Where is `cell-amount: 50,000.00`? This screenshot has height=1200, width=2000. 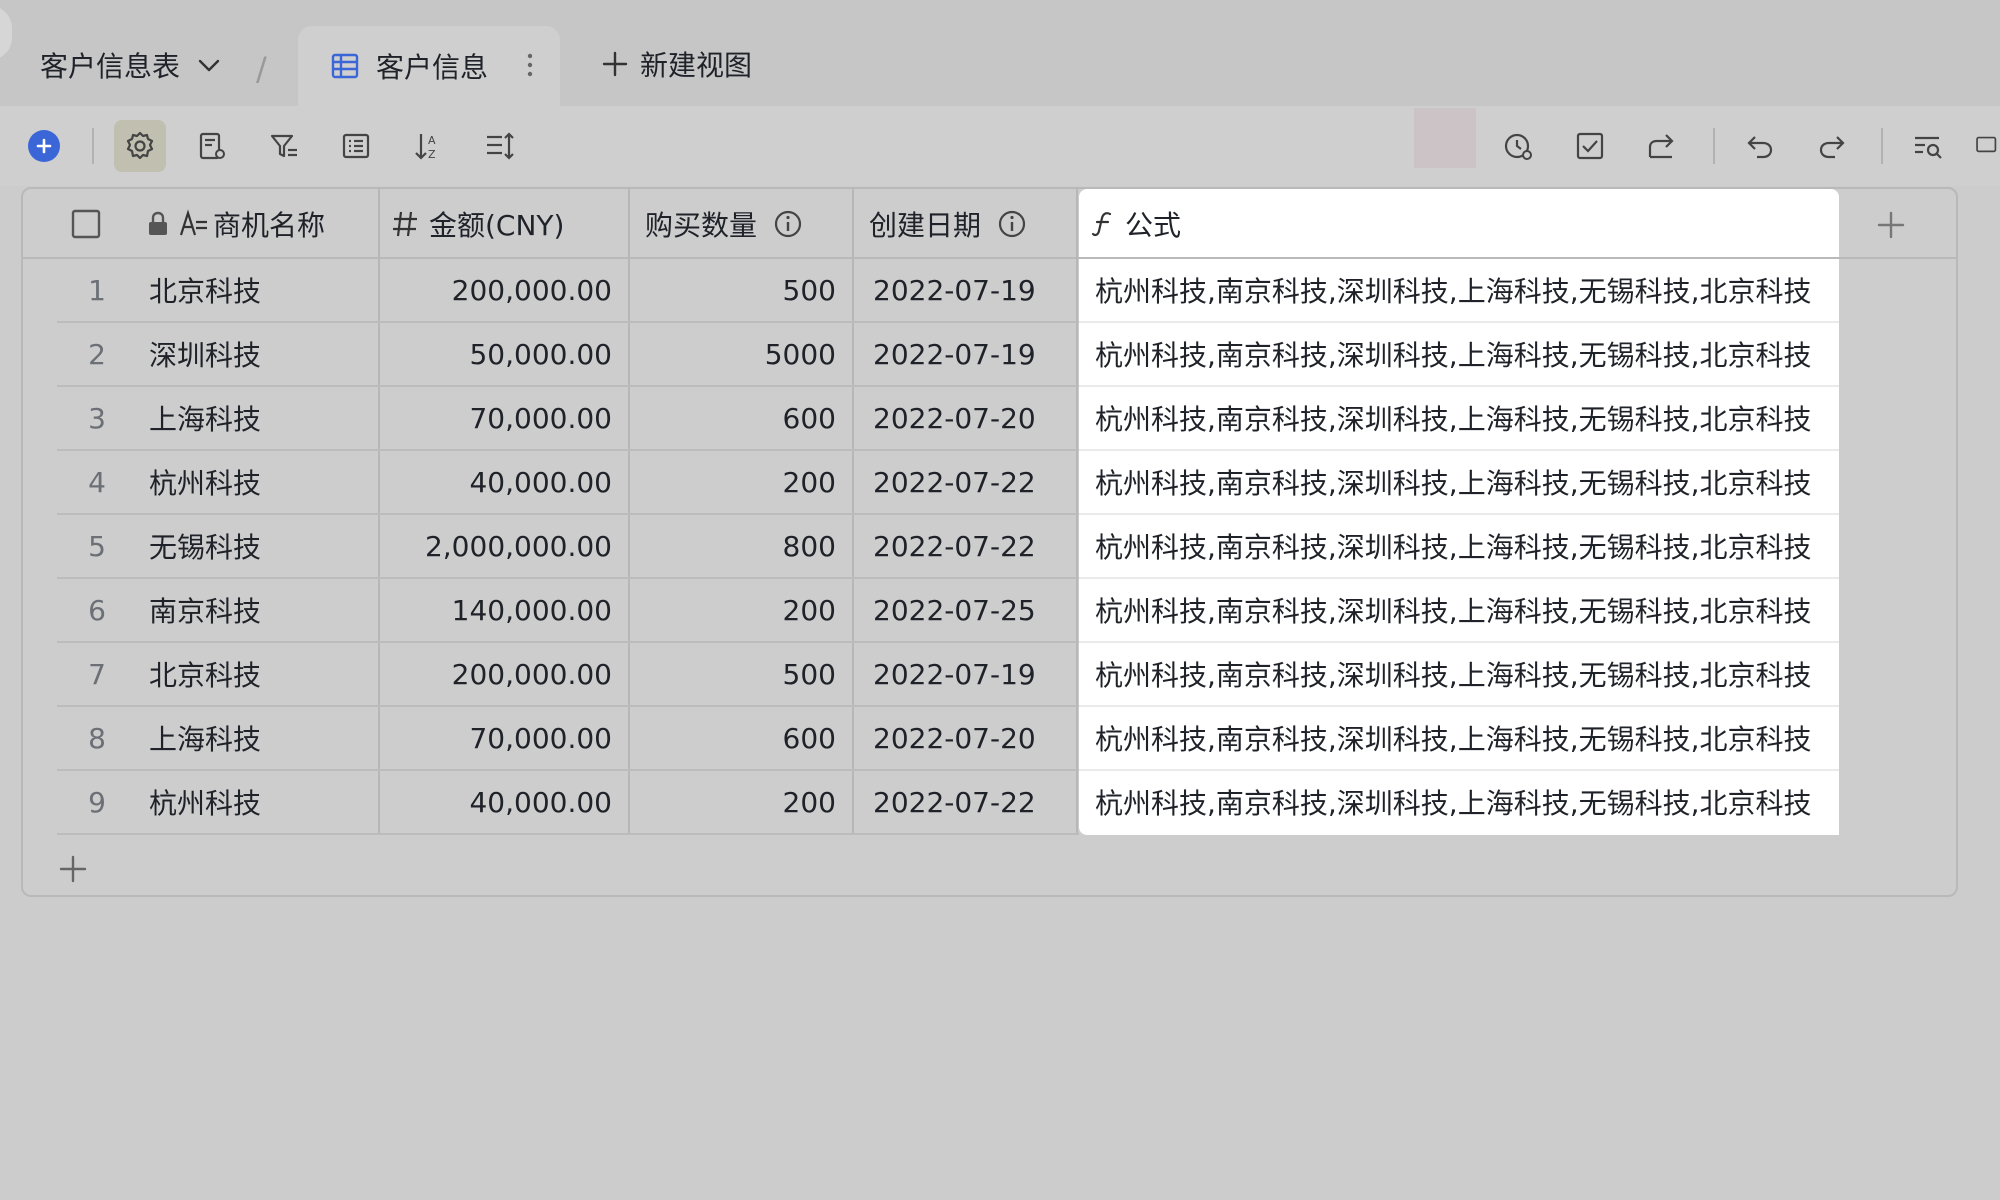 cell-amount: 50,000.00 is located at coordinates (497, 354).